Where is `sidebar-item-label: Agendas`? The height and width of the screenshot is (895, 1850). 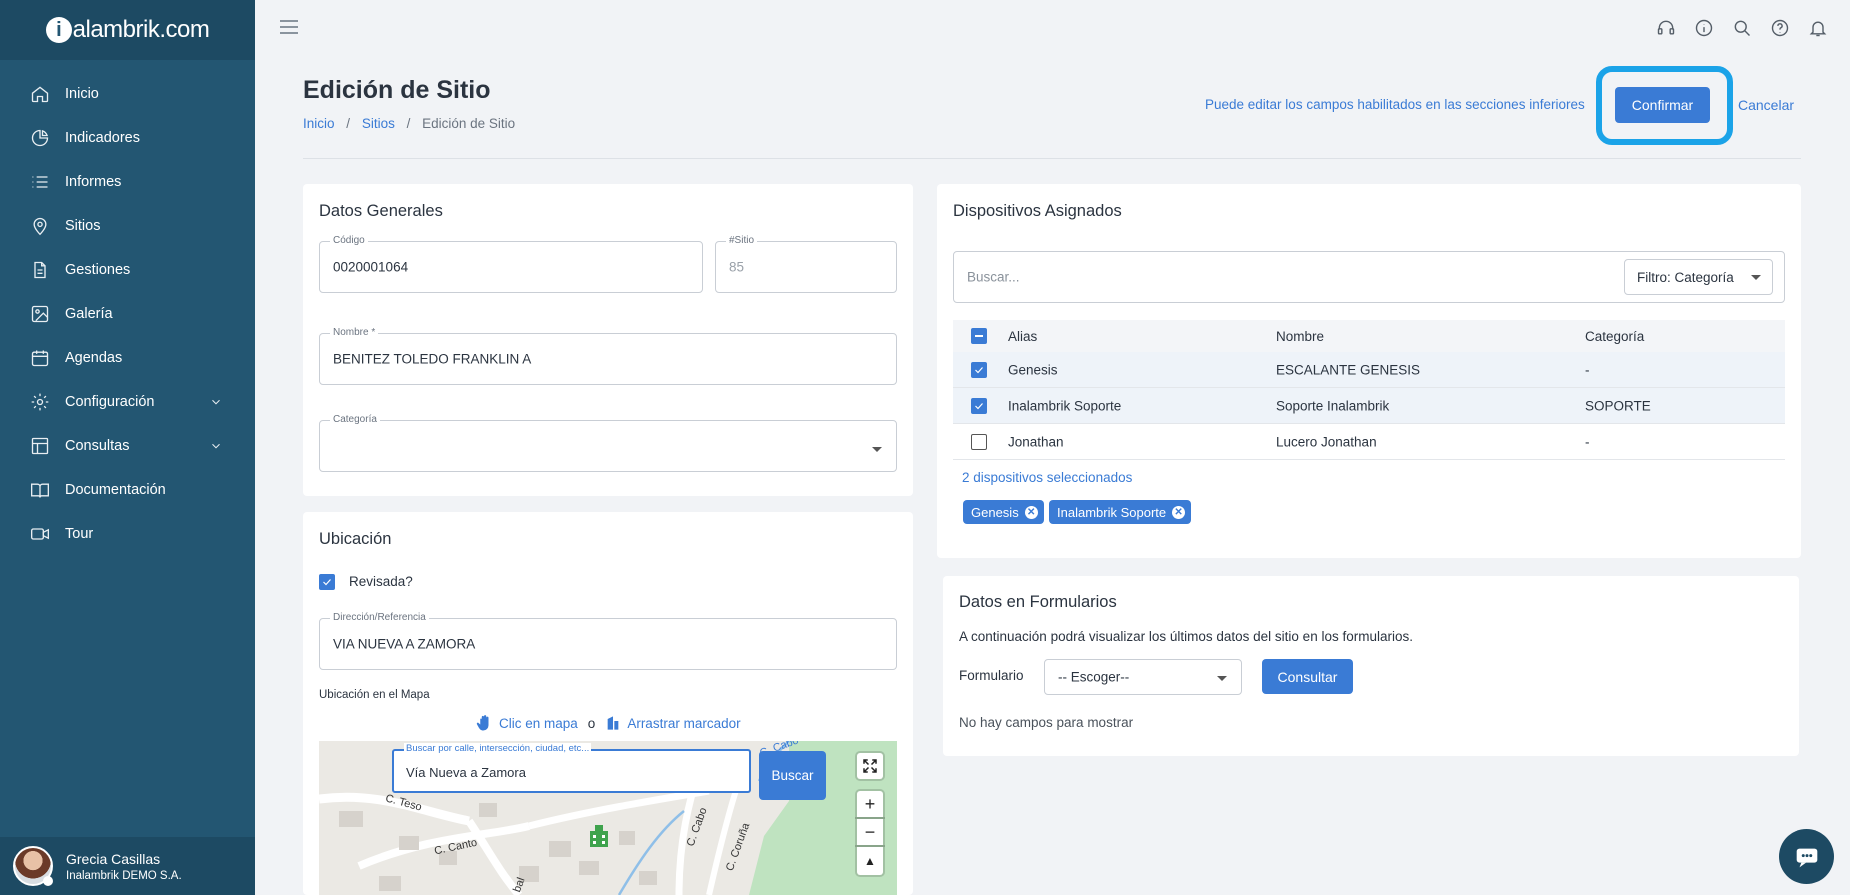 sidebar-item-label: Agendas is located at coordinates (94, 358).